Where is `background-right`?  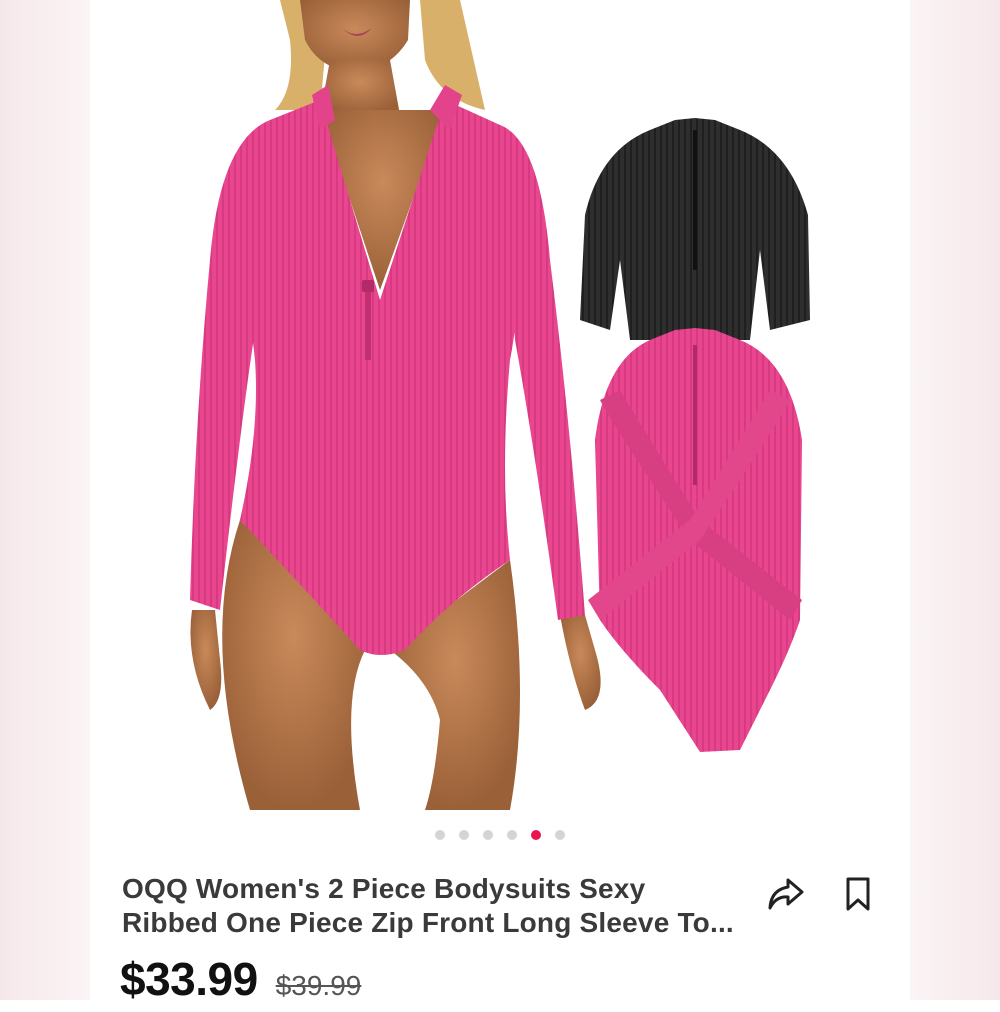
background-right is located at coordinates (955, 500).